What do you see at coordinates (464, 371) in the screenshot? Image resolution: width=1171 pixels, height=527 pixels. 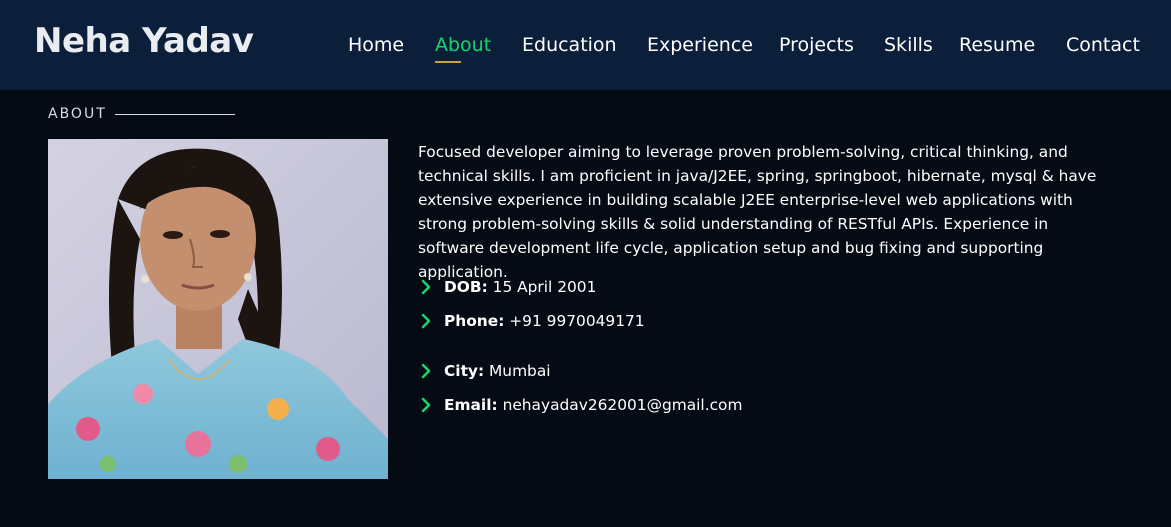 I see `info-city-label: City:` at bounding box center [464, 371].